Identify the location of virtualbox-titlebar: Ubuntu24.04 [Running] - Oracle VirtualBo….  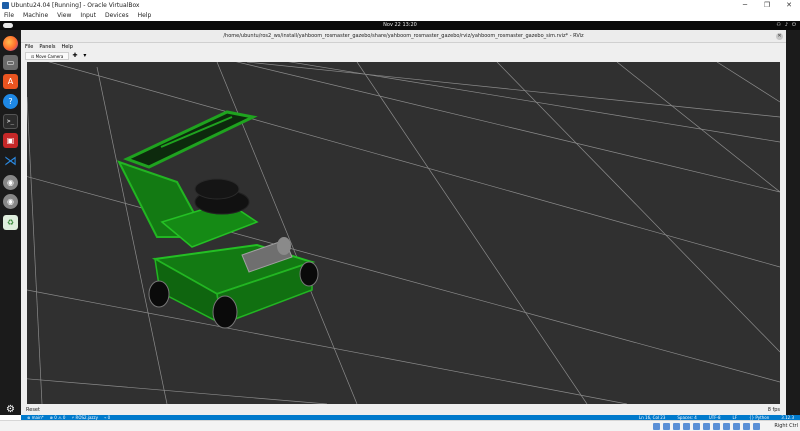
(400, 5).